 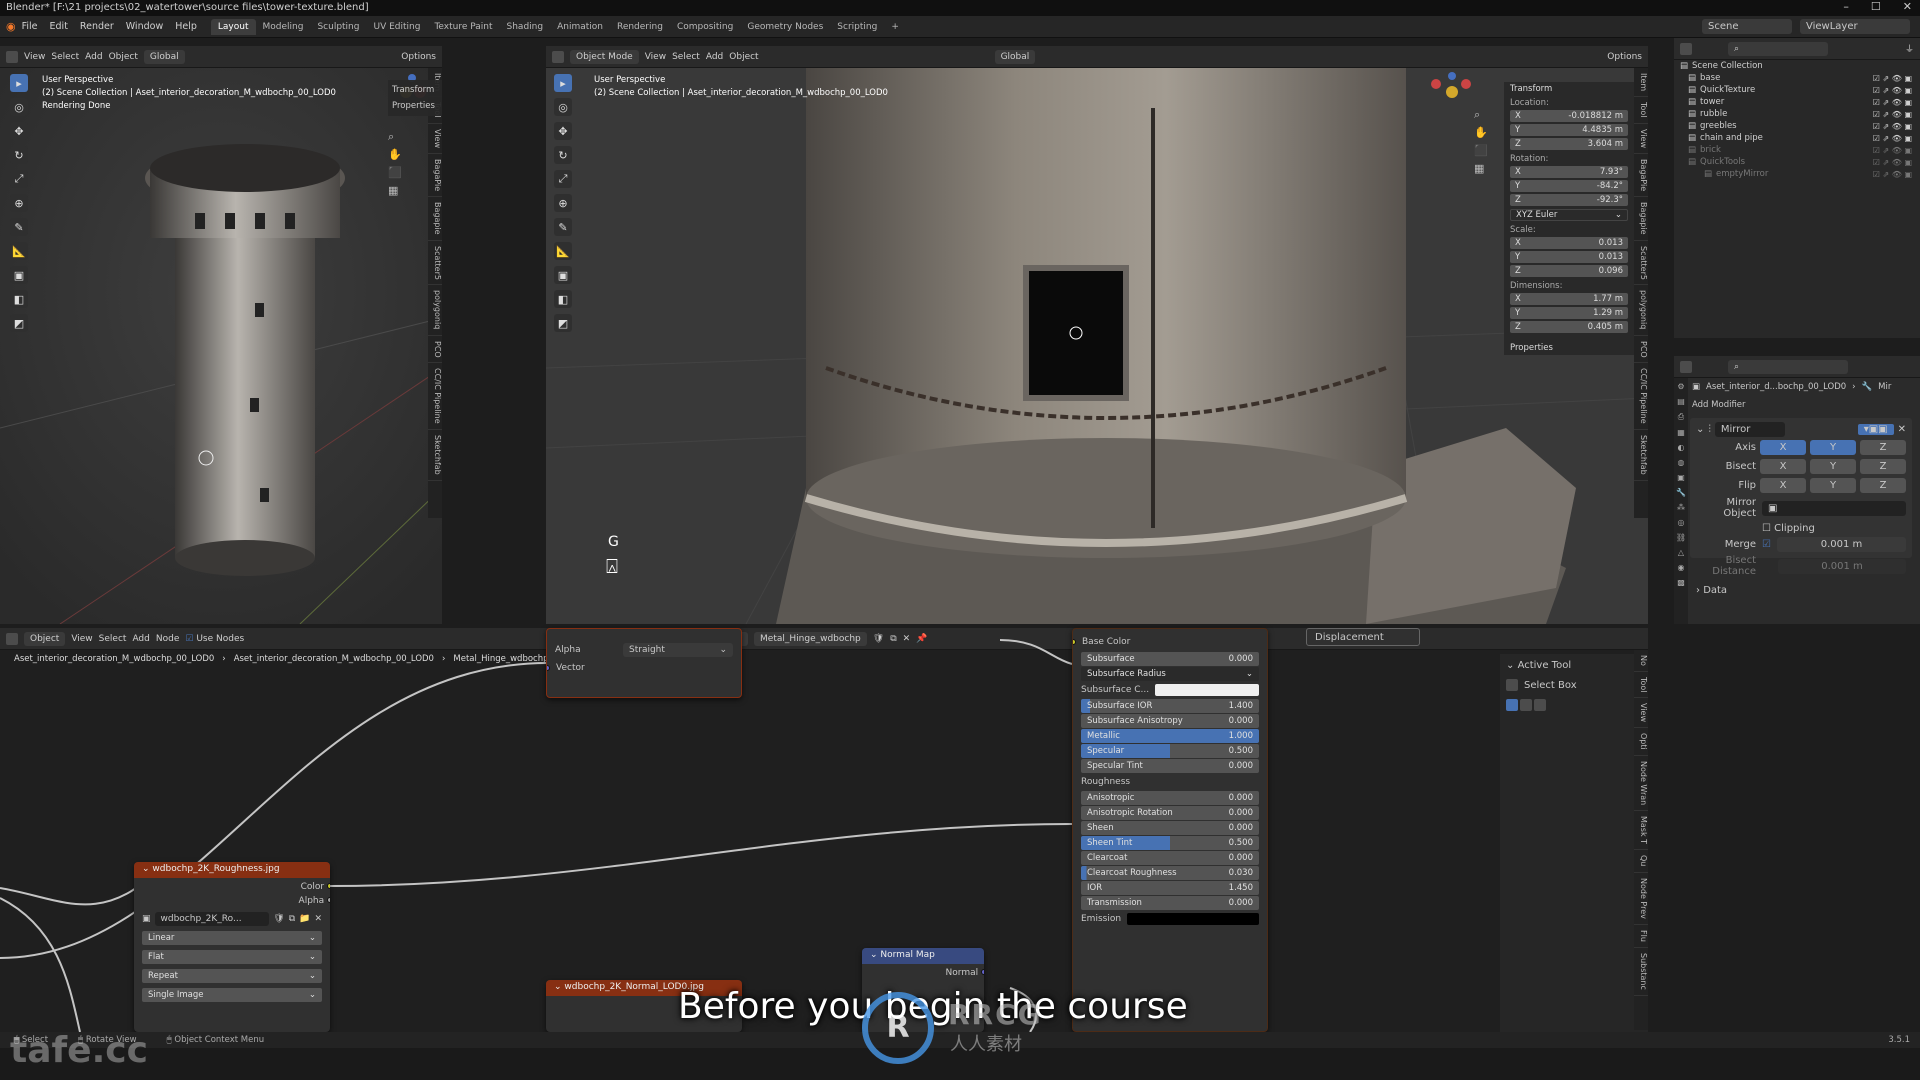 I want to click on cursor-tool: ◎, so click(x=563, y=107).